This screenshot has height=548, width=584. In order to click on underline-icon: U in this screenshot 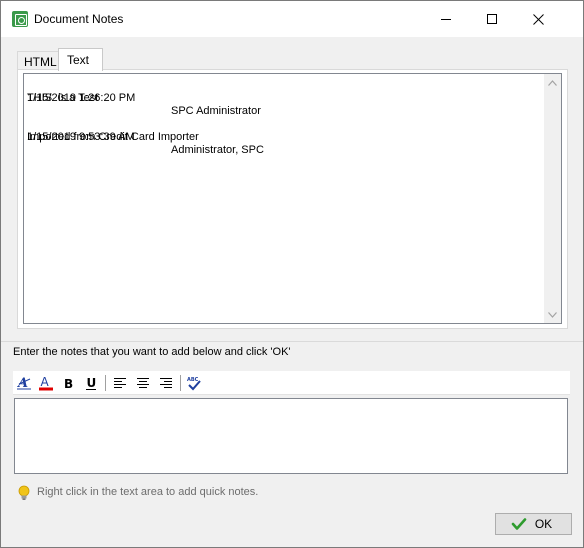, I will do `click(91, 383)`.